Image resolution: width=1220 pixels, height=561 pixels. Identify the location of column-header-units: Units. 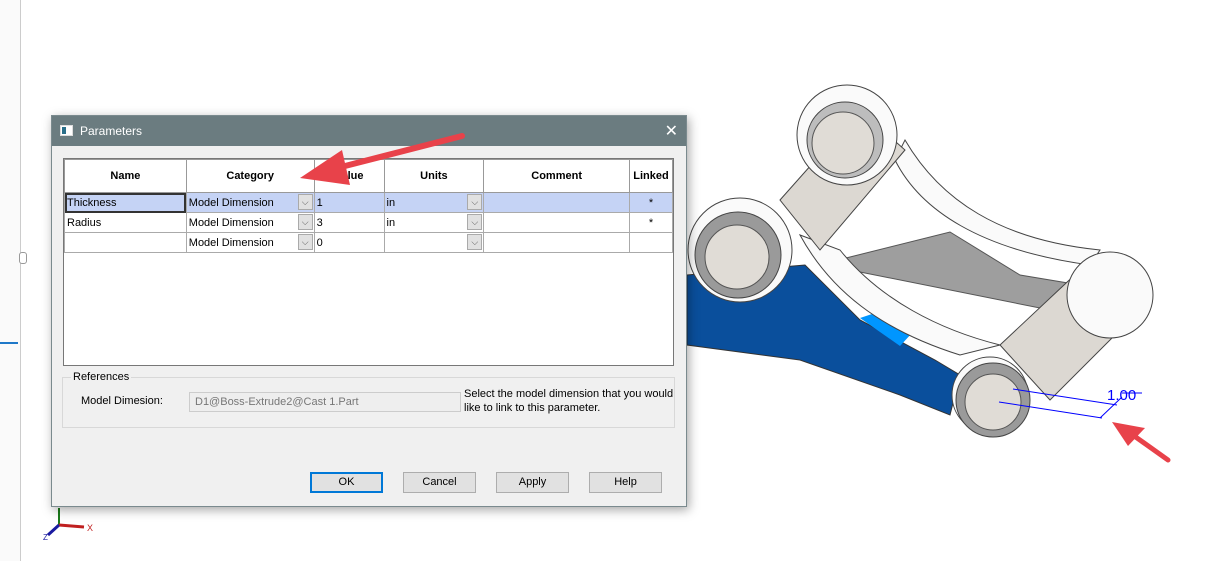
(434, 176).